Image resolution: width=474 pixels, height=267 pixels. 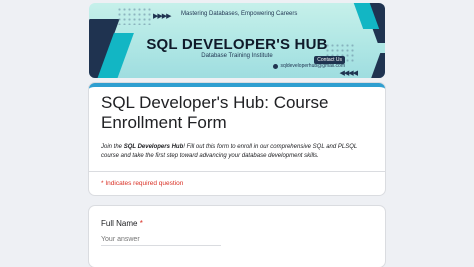 I want to click on mail-icon, so click(x=276, y=66).